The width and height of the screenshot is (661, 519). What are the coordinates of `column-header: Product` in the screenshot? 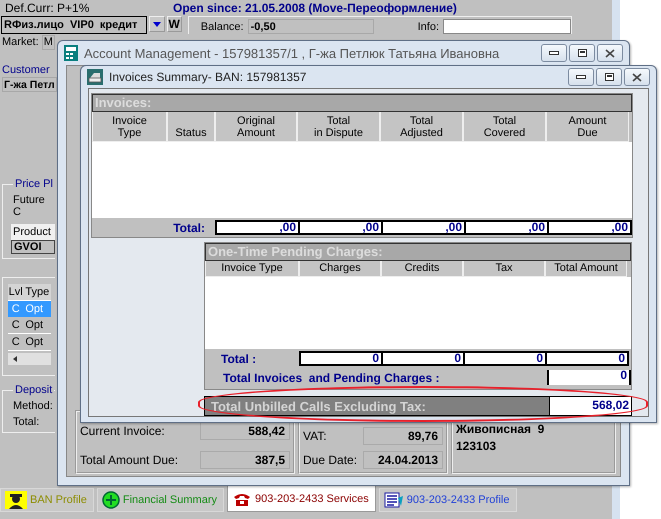 It's located at (33, 232).